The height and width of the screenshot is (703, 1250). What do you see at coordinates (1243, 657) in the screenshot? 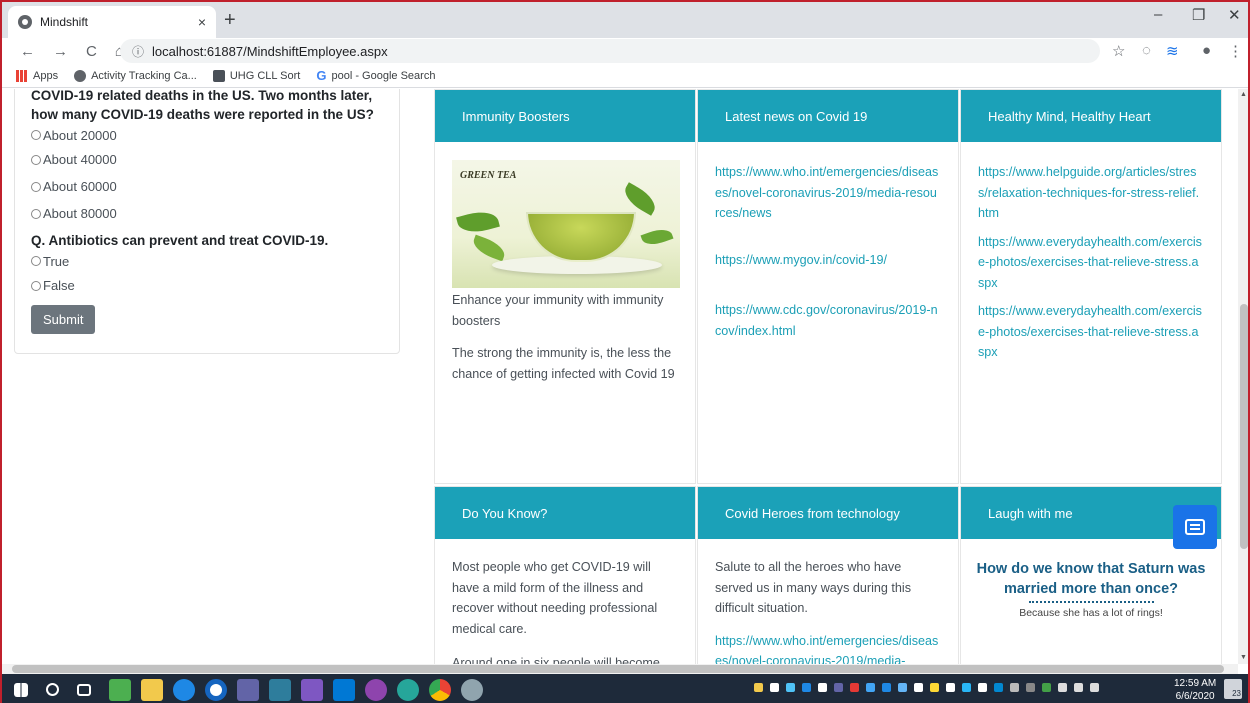
I see `scroll-down-icon: ▼` at bounding box center [1243, 657].